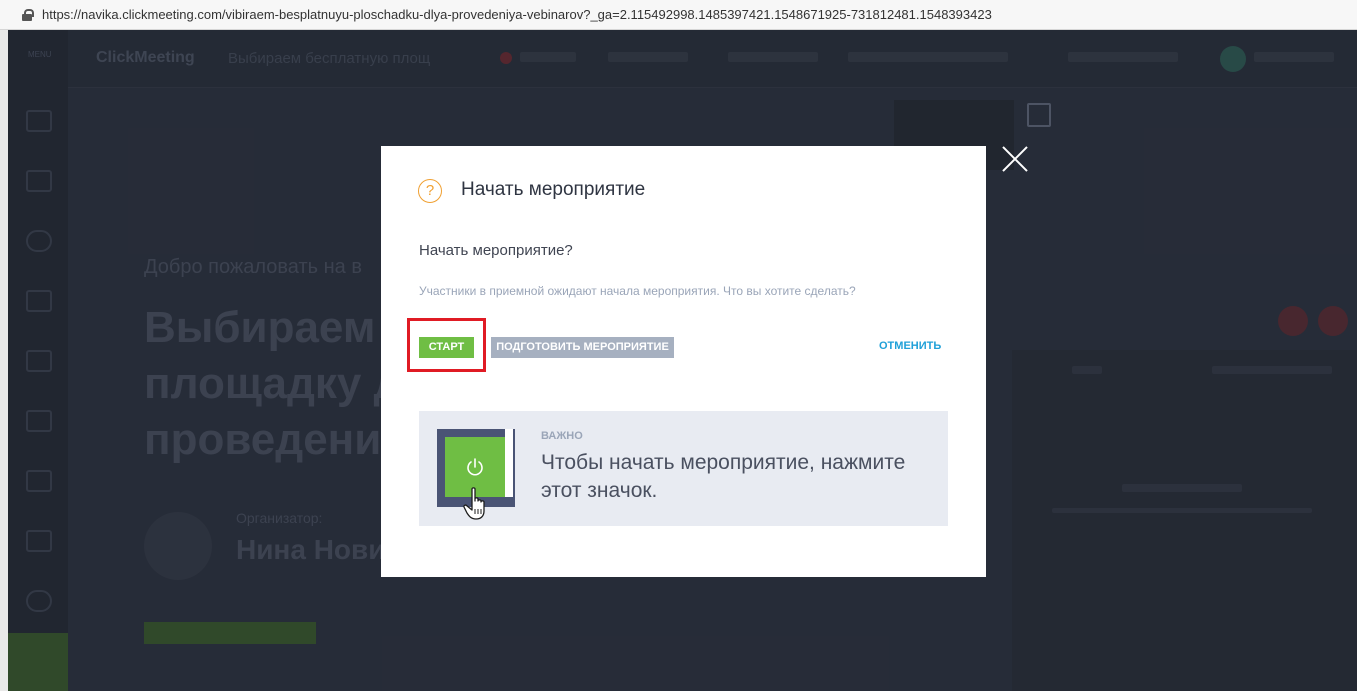 The image size is (1357, 691). What do you see at coordinates (910, 346) in the screenshot?
I see `cancel-button: ОТМЕНИТЬ` at bounding box center [910, 346].